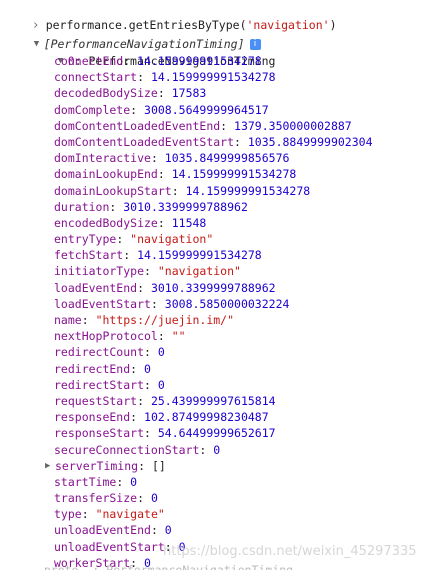 The height and width of the screenshot is (571, 444). What do you see at coordinates (144, 141) in the screenshot?
I see `property-key: domContentLoadedEventStart` at bounding box center [144, 141].